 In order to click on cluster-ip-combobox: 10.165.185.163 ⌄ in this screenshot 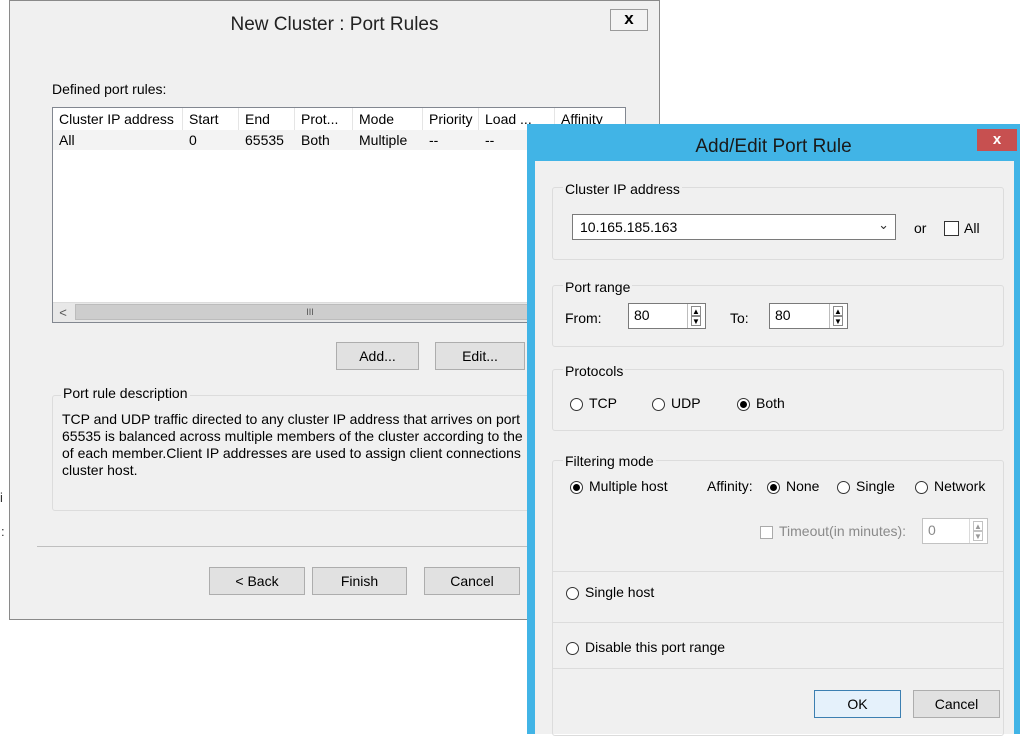, I will do `click(734, 227)`.